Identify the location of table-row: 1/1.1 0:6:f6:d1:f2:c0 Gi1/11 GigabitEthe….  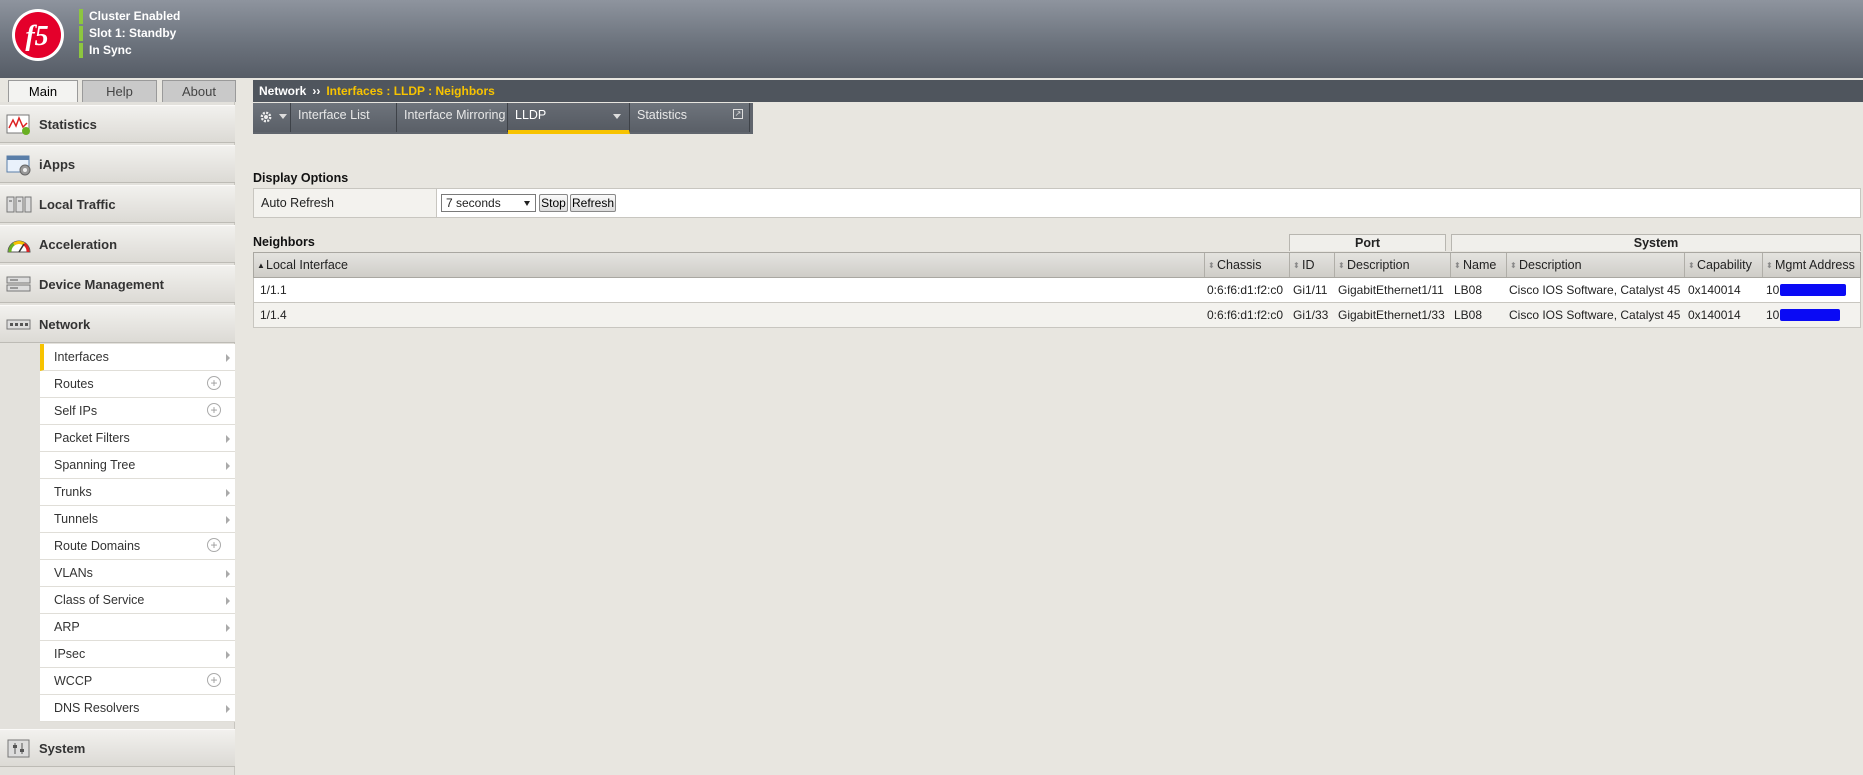
(1057, 290).